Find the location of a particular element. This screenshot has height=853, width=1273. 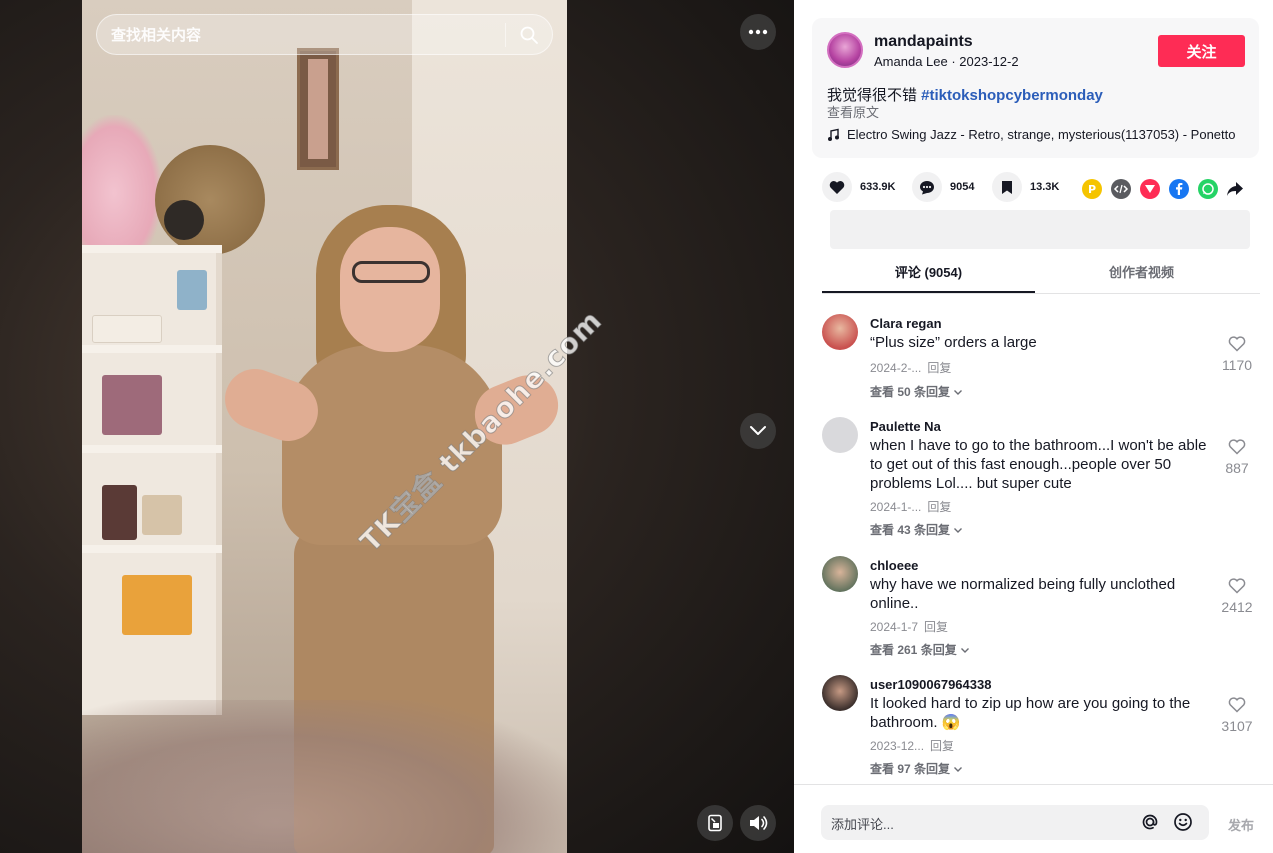

view-replies-label: 查看 97 条回复 is located at coordinates (910, 769).